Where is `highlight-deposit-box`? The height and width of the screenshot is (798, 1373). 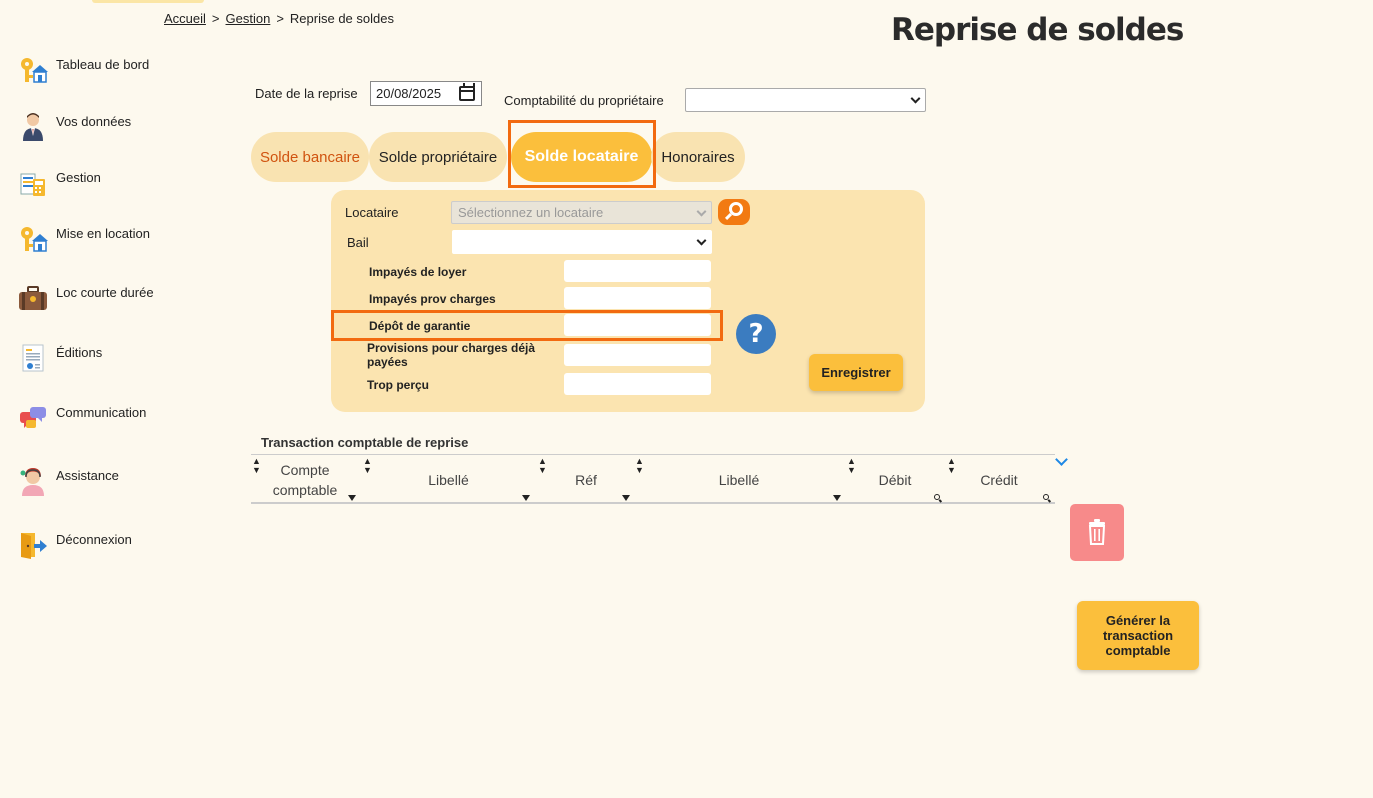
highlight-deposit-box is located at coordinates (527, 325).